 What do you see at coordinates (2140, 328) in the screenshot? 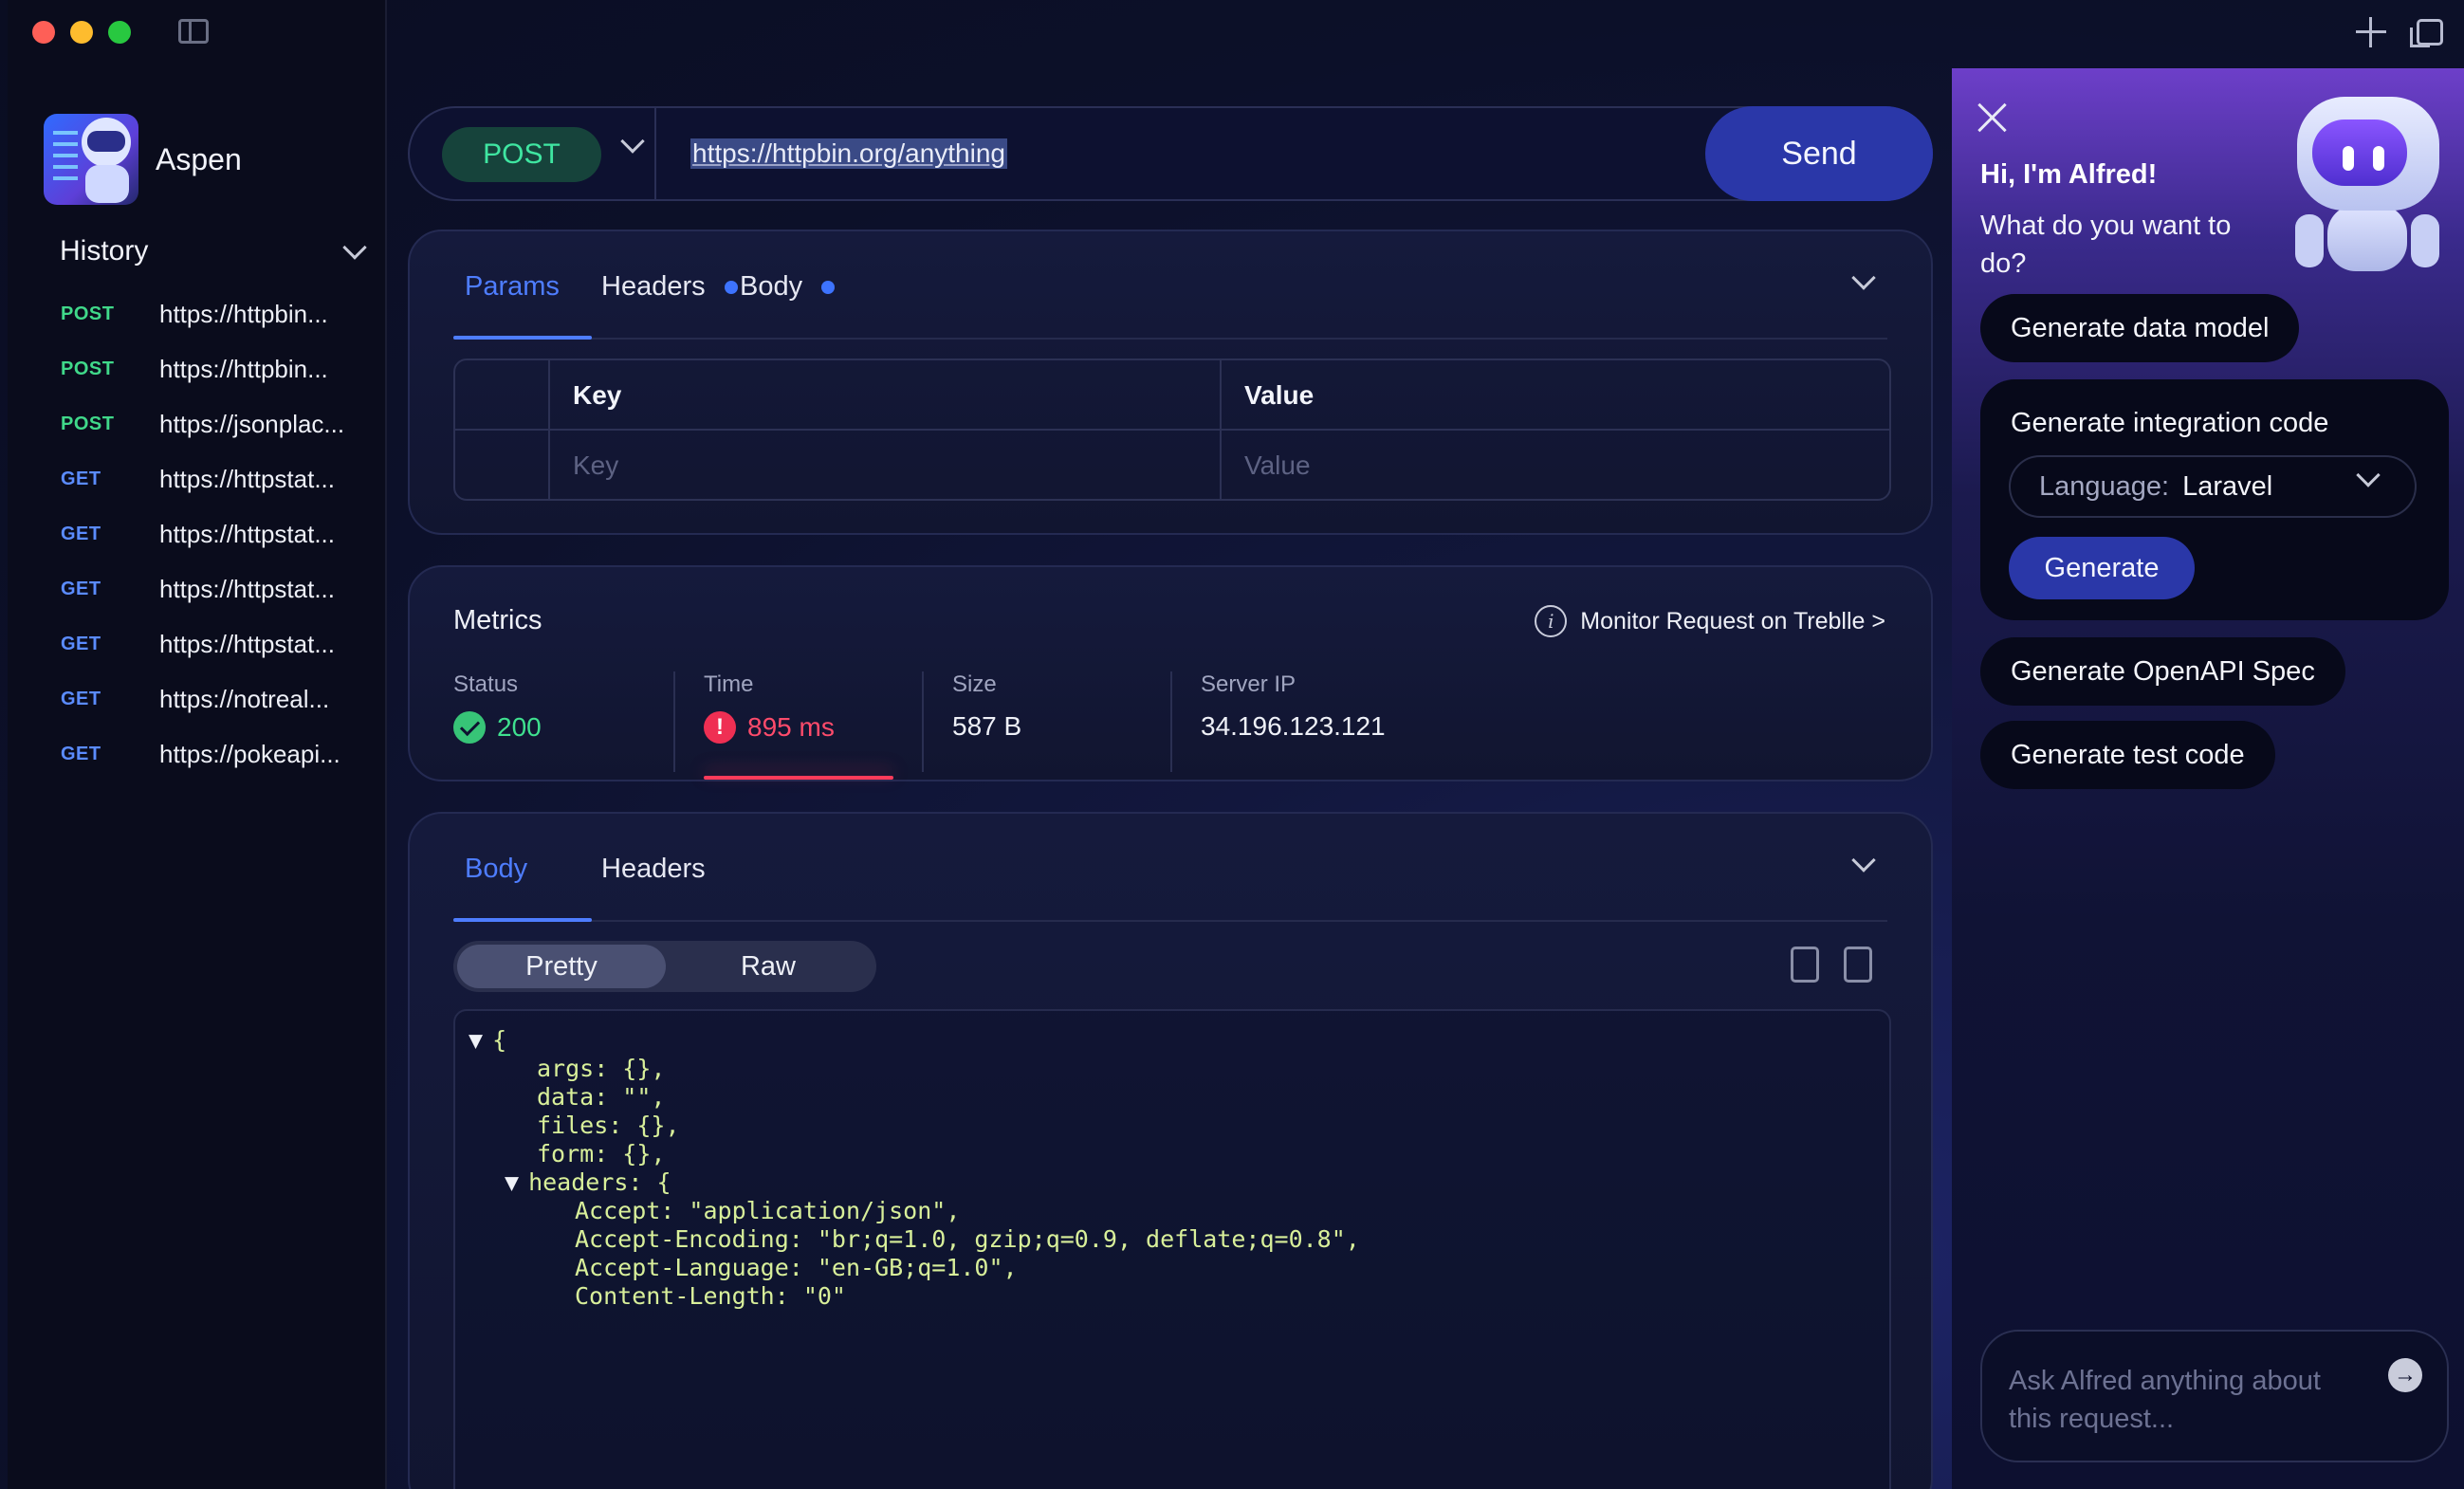
I see `generate-data-model-button: Generate data model` at bounding box center [2140, 328].